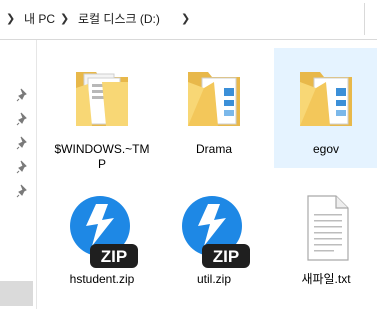 The width and height of the screenshot is (377, 309). I want to click on address-separator, so click(364, 19).